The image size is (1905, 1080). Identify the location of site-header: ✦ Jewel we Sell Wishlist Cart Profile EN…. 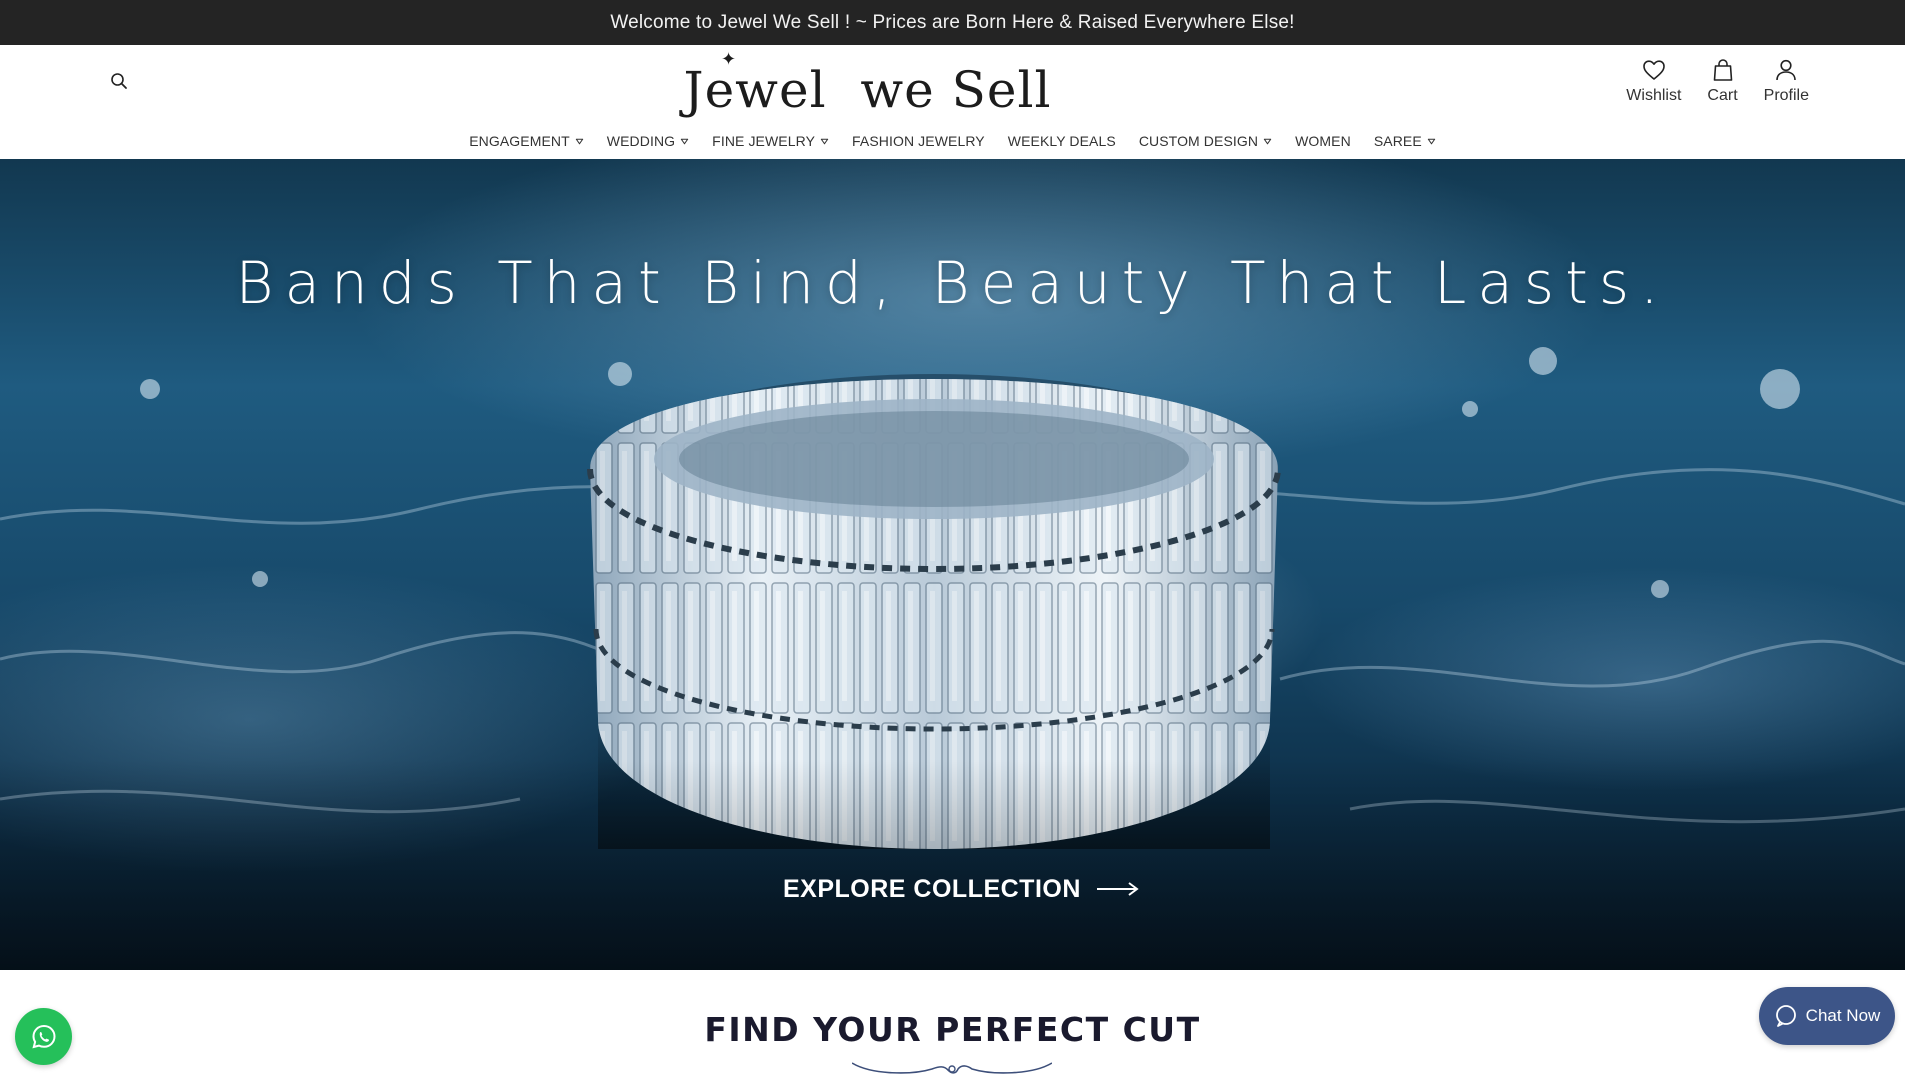
(952, 102).